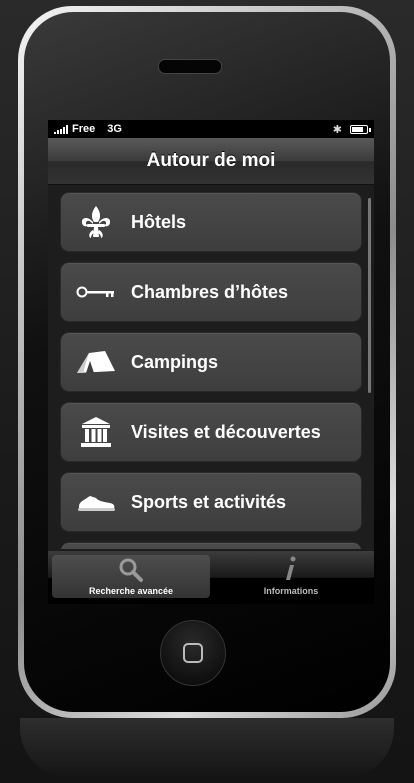  I want to click on fleur-de-lis-icon, so click(96, 222).